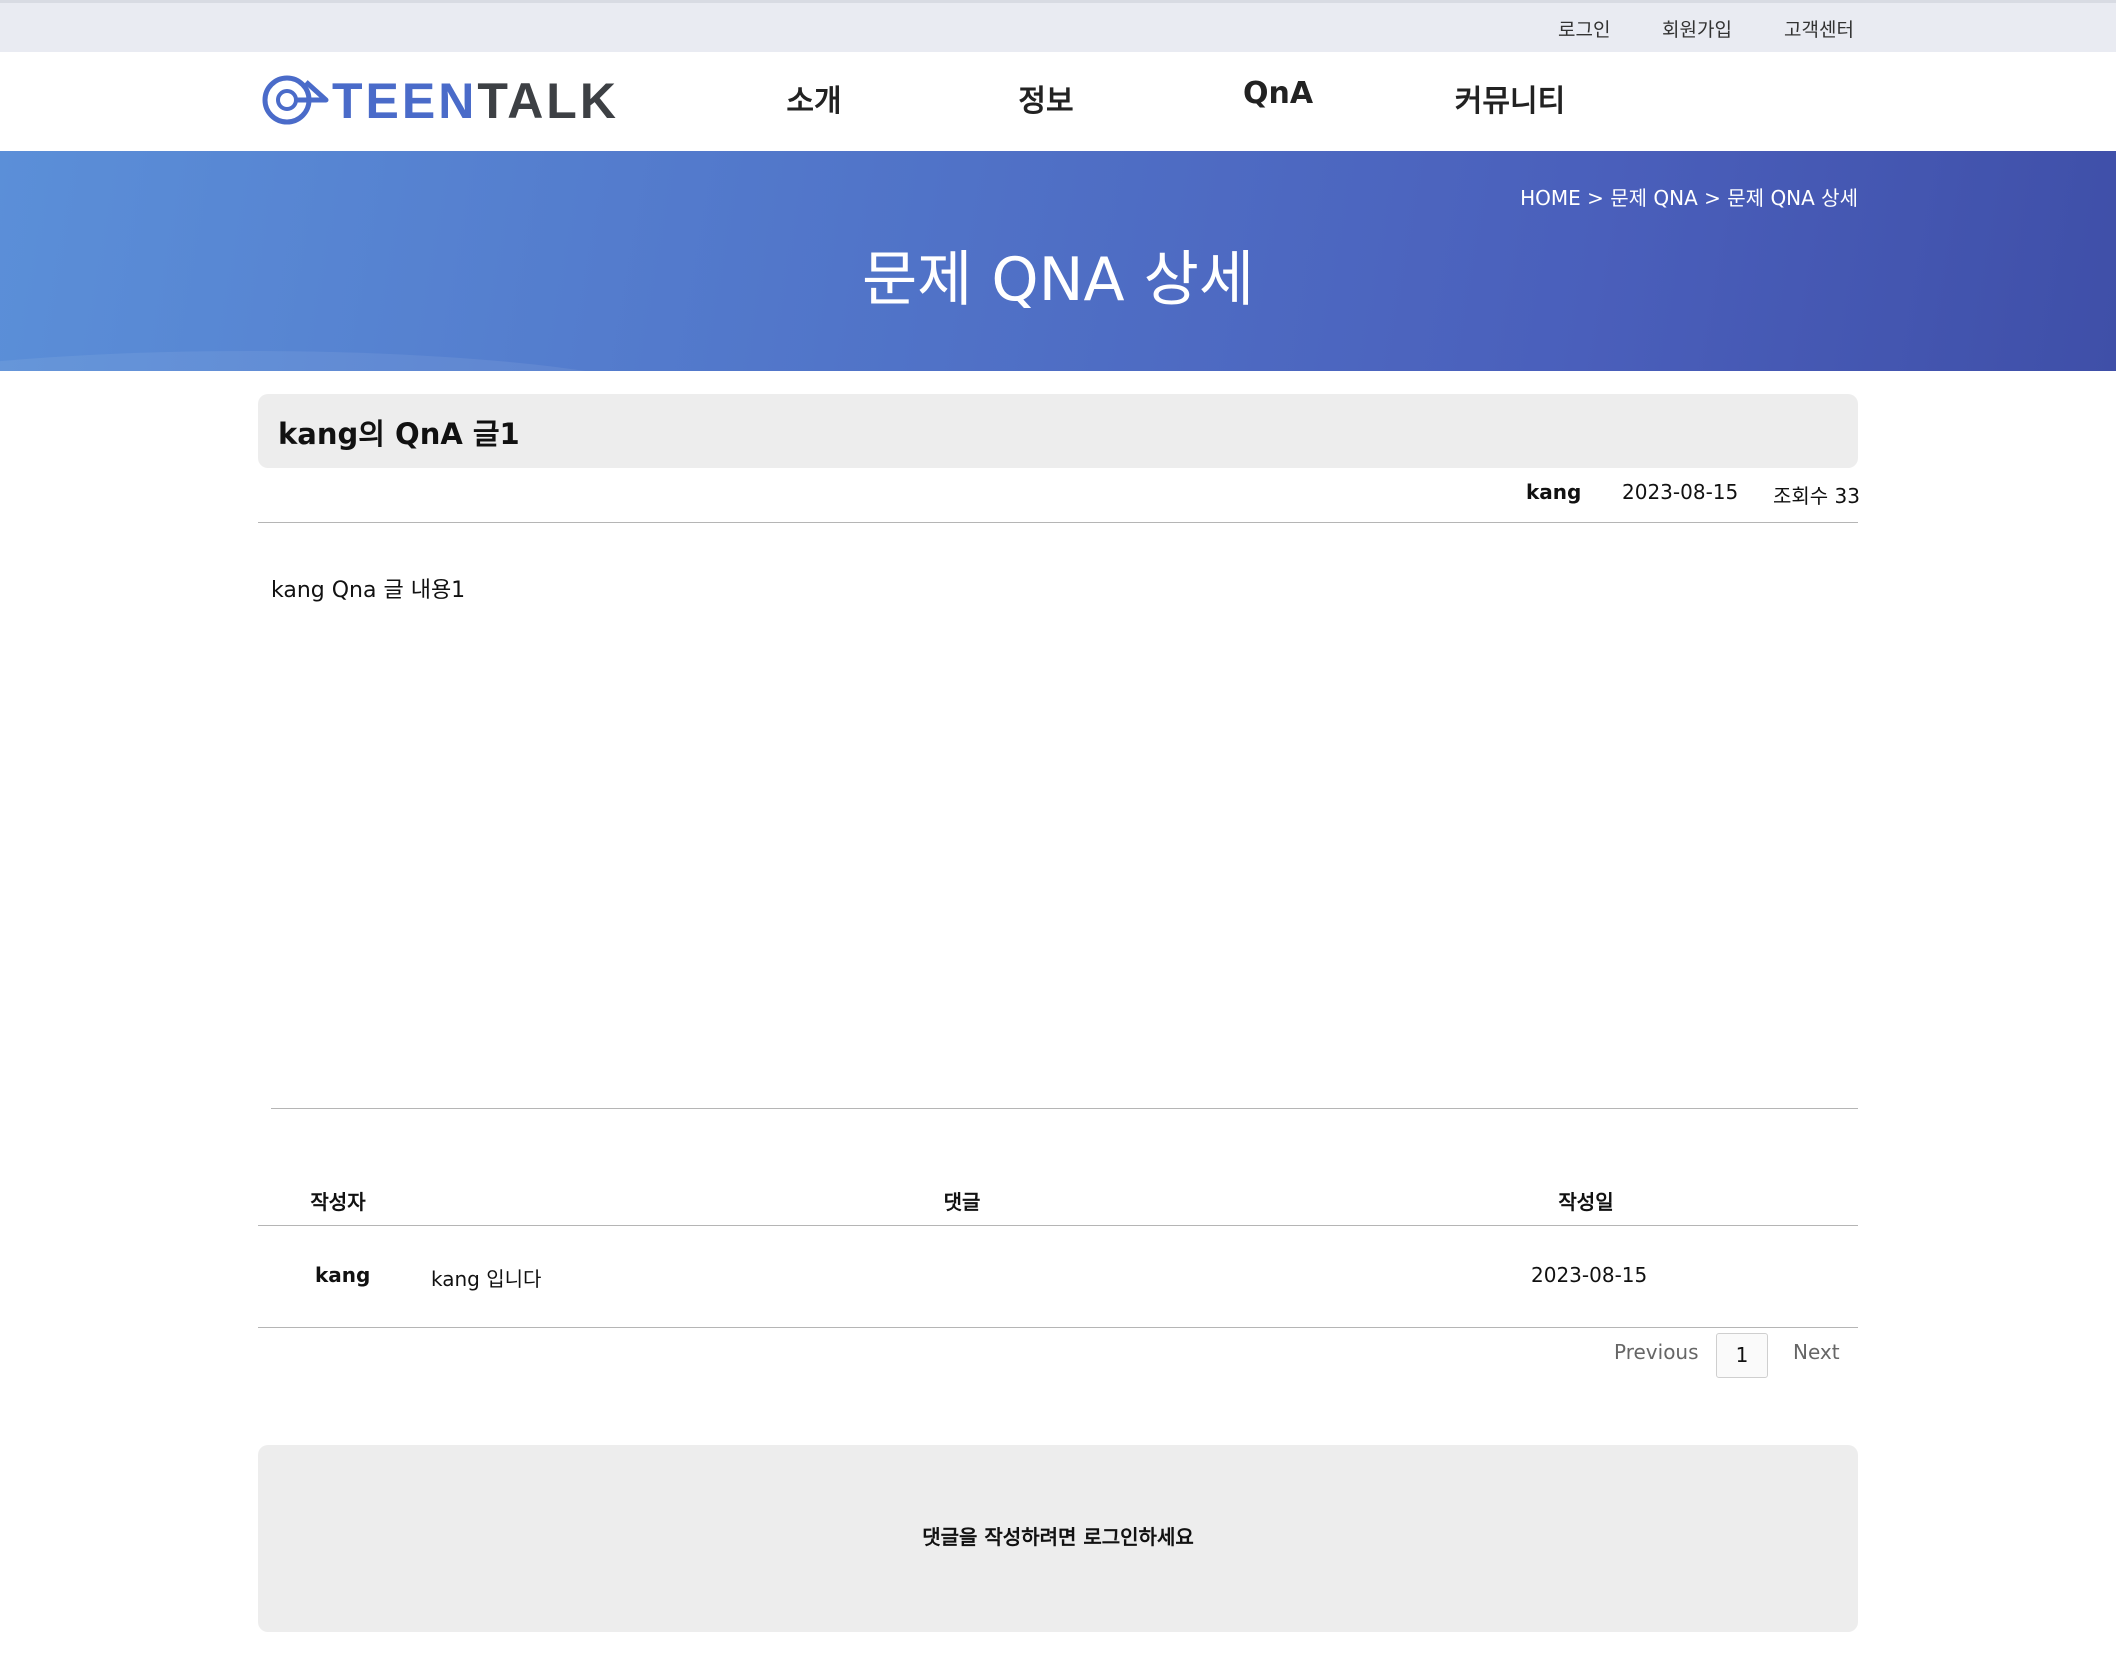  I want to click on breadcrumb: HOME > 문제 QNA > 문제 QNA 상세, so click(1689, 198).